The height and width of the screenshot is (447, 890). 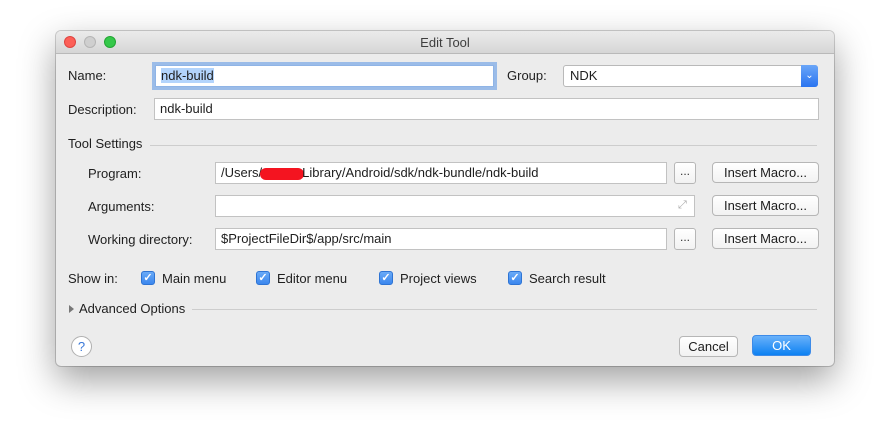 I want to click on name-field: ndk-build, so click(x=324, y=76).